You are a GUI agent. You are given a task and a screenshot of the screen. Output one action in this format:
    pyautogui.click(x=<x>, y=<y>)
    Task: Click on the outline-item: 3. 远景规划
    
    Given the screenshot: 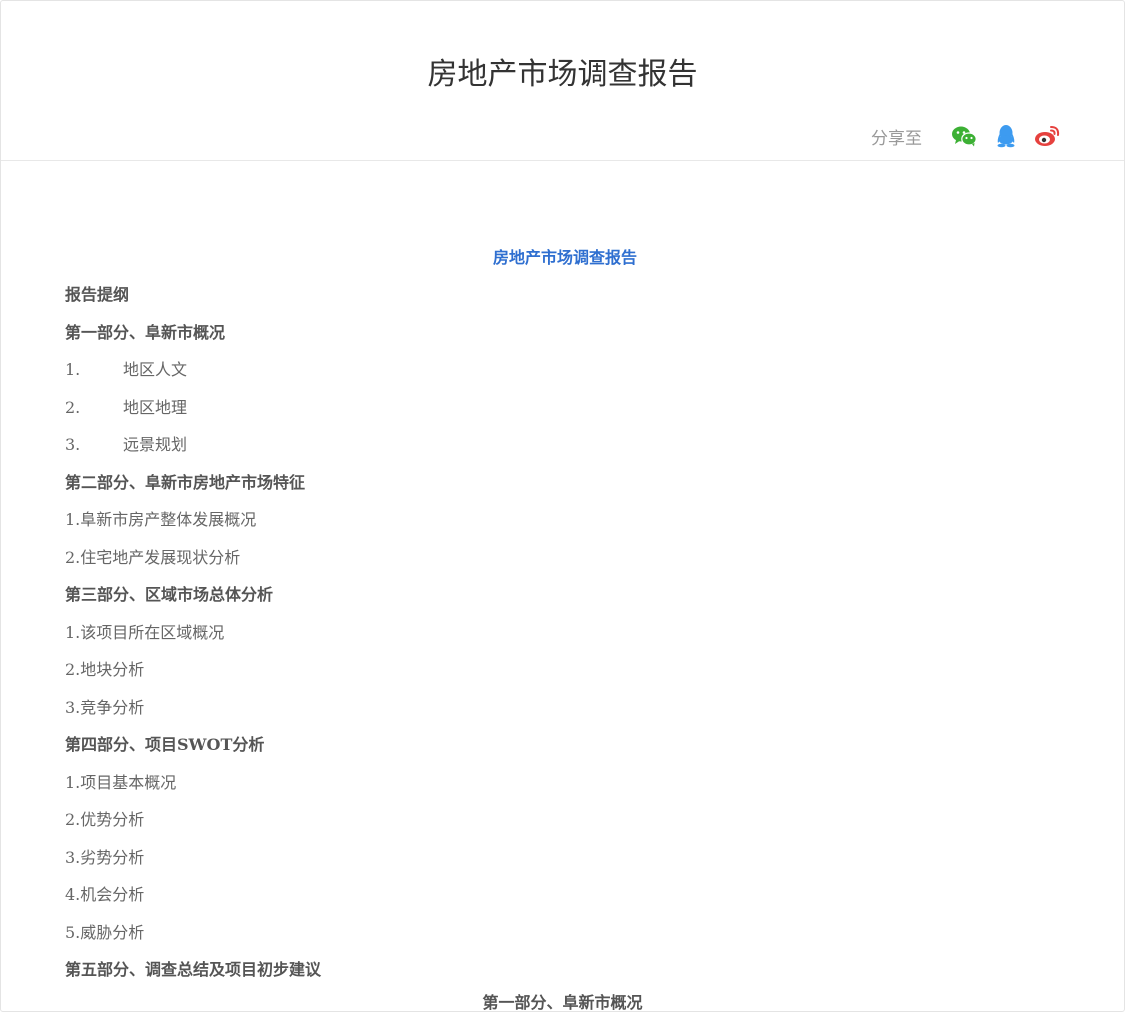 What is the action you would take?
    pyautogui.click(x=565, y=445)
    